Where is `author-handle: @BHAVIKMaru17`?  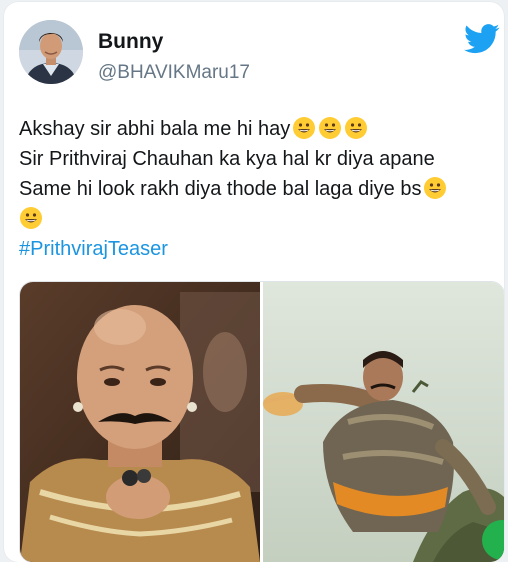 author-handle: @BHAVIKMaru17 is located at coordinates (174, 73).